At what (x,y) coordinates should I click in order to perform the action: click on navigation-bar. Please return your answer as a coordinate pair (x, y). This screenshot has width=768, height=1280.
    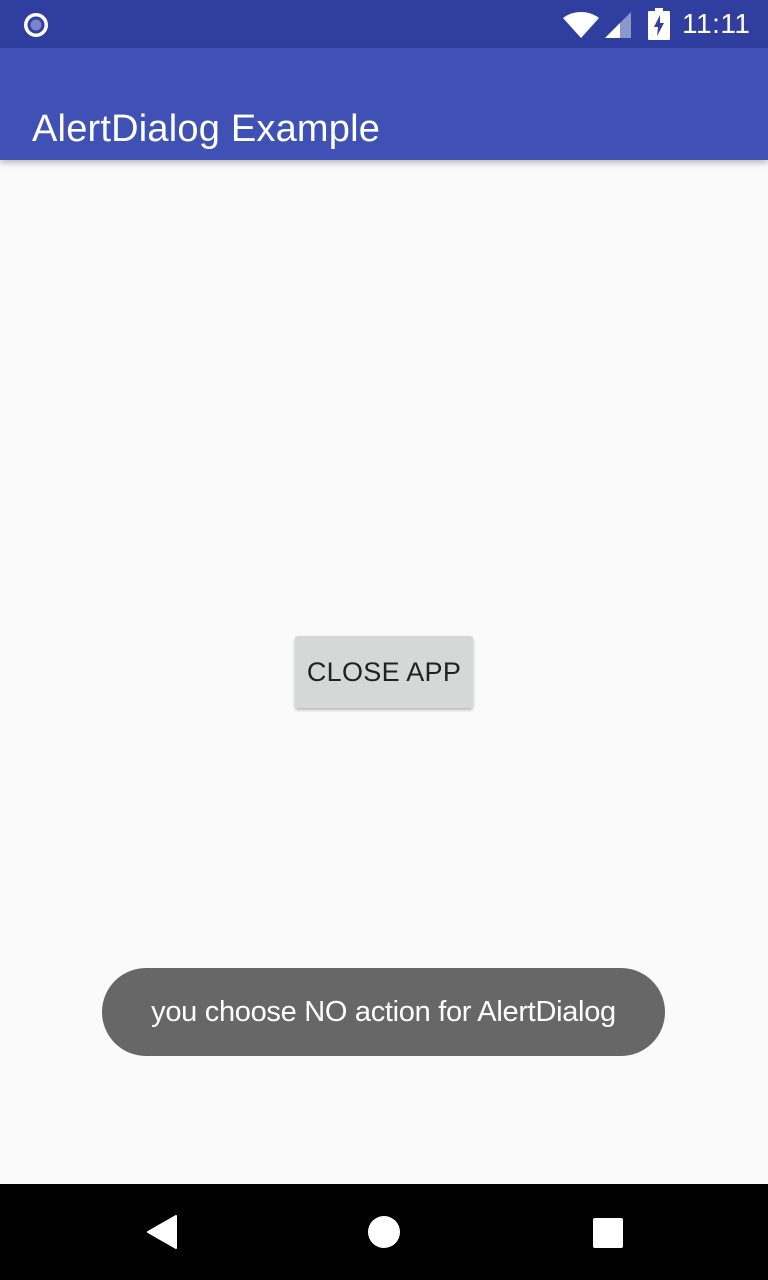
    Looking at the image, I should click on (384, 1232).